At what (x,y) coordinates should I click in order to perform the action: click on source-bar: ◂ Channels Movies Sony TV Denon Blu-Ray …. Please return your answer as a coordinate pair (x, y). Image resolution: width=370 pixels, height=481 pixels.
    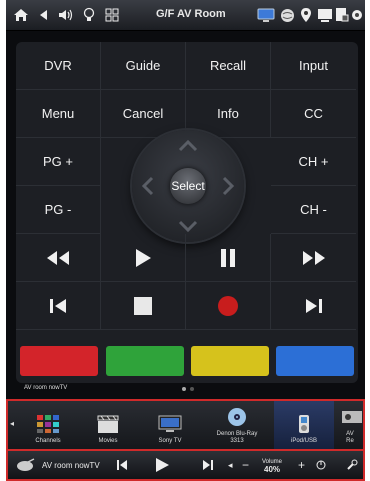
    Looking at the image, I should click on (185, 425).